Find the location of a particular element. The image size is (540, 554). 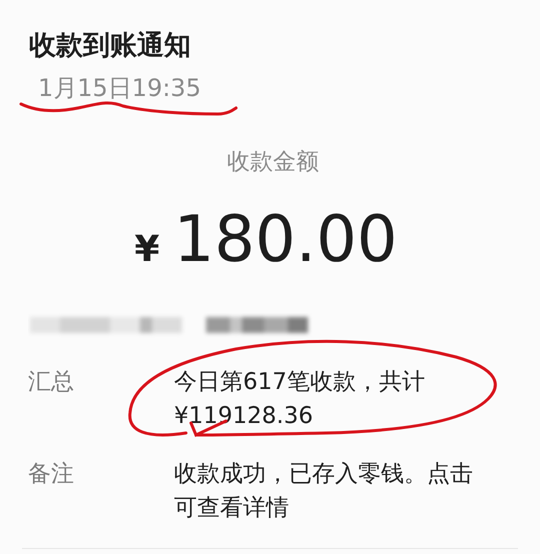

currency-symbol: ¥ is located at coordinates (147, 249).